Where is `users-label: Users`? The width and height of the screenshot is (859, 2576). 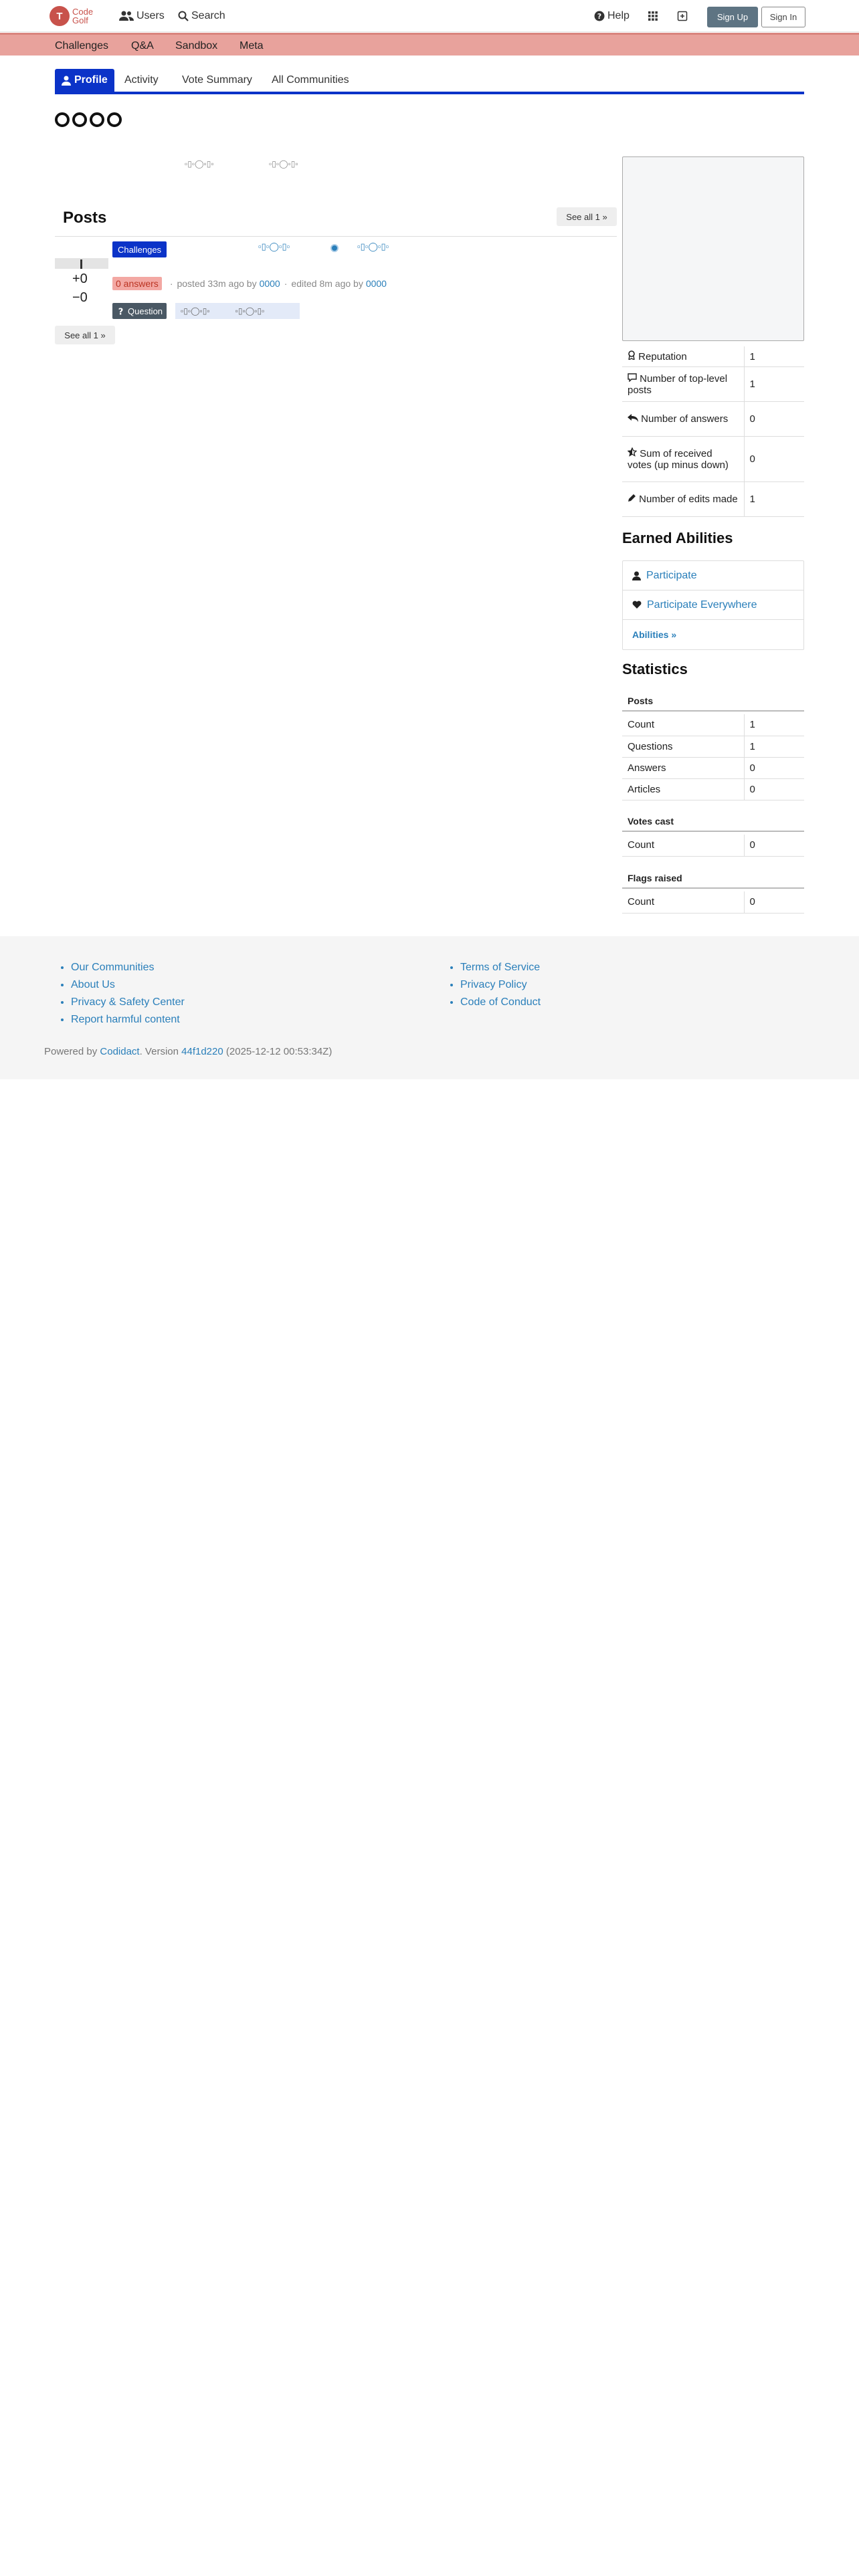 users-label: Users is located at coordinates (151, 15).